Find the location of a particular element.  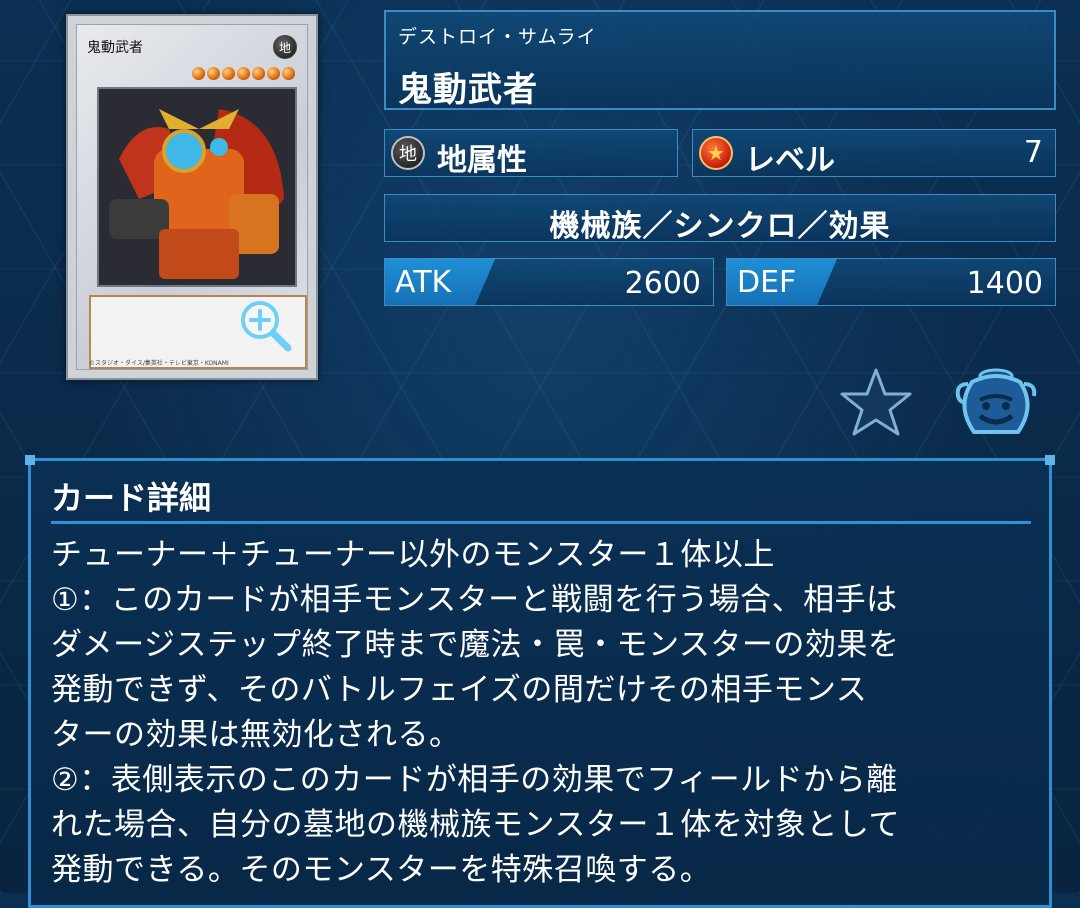

star-icon is located at coordinates (876, 402).